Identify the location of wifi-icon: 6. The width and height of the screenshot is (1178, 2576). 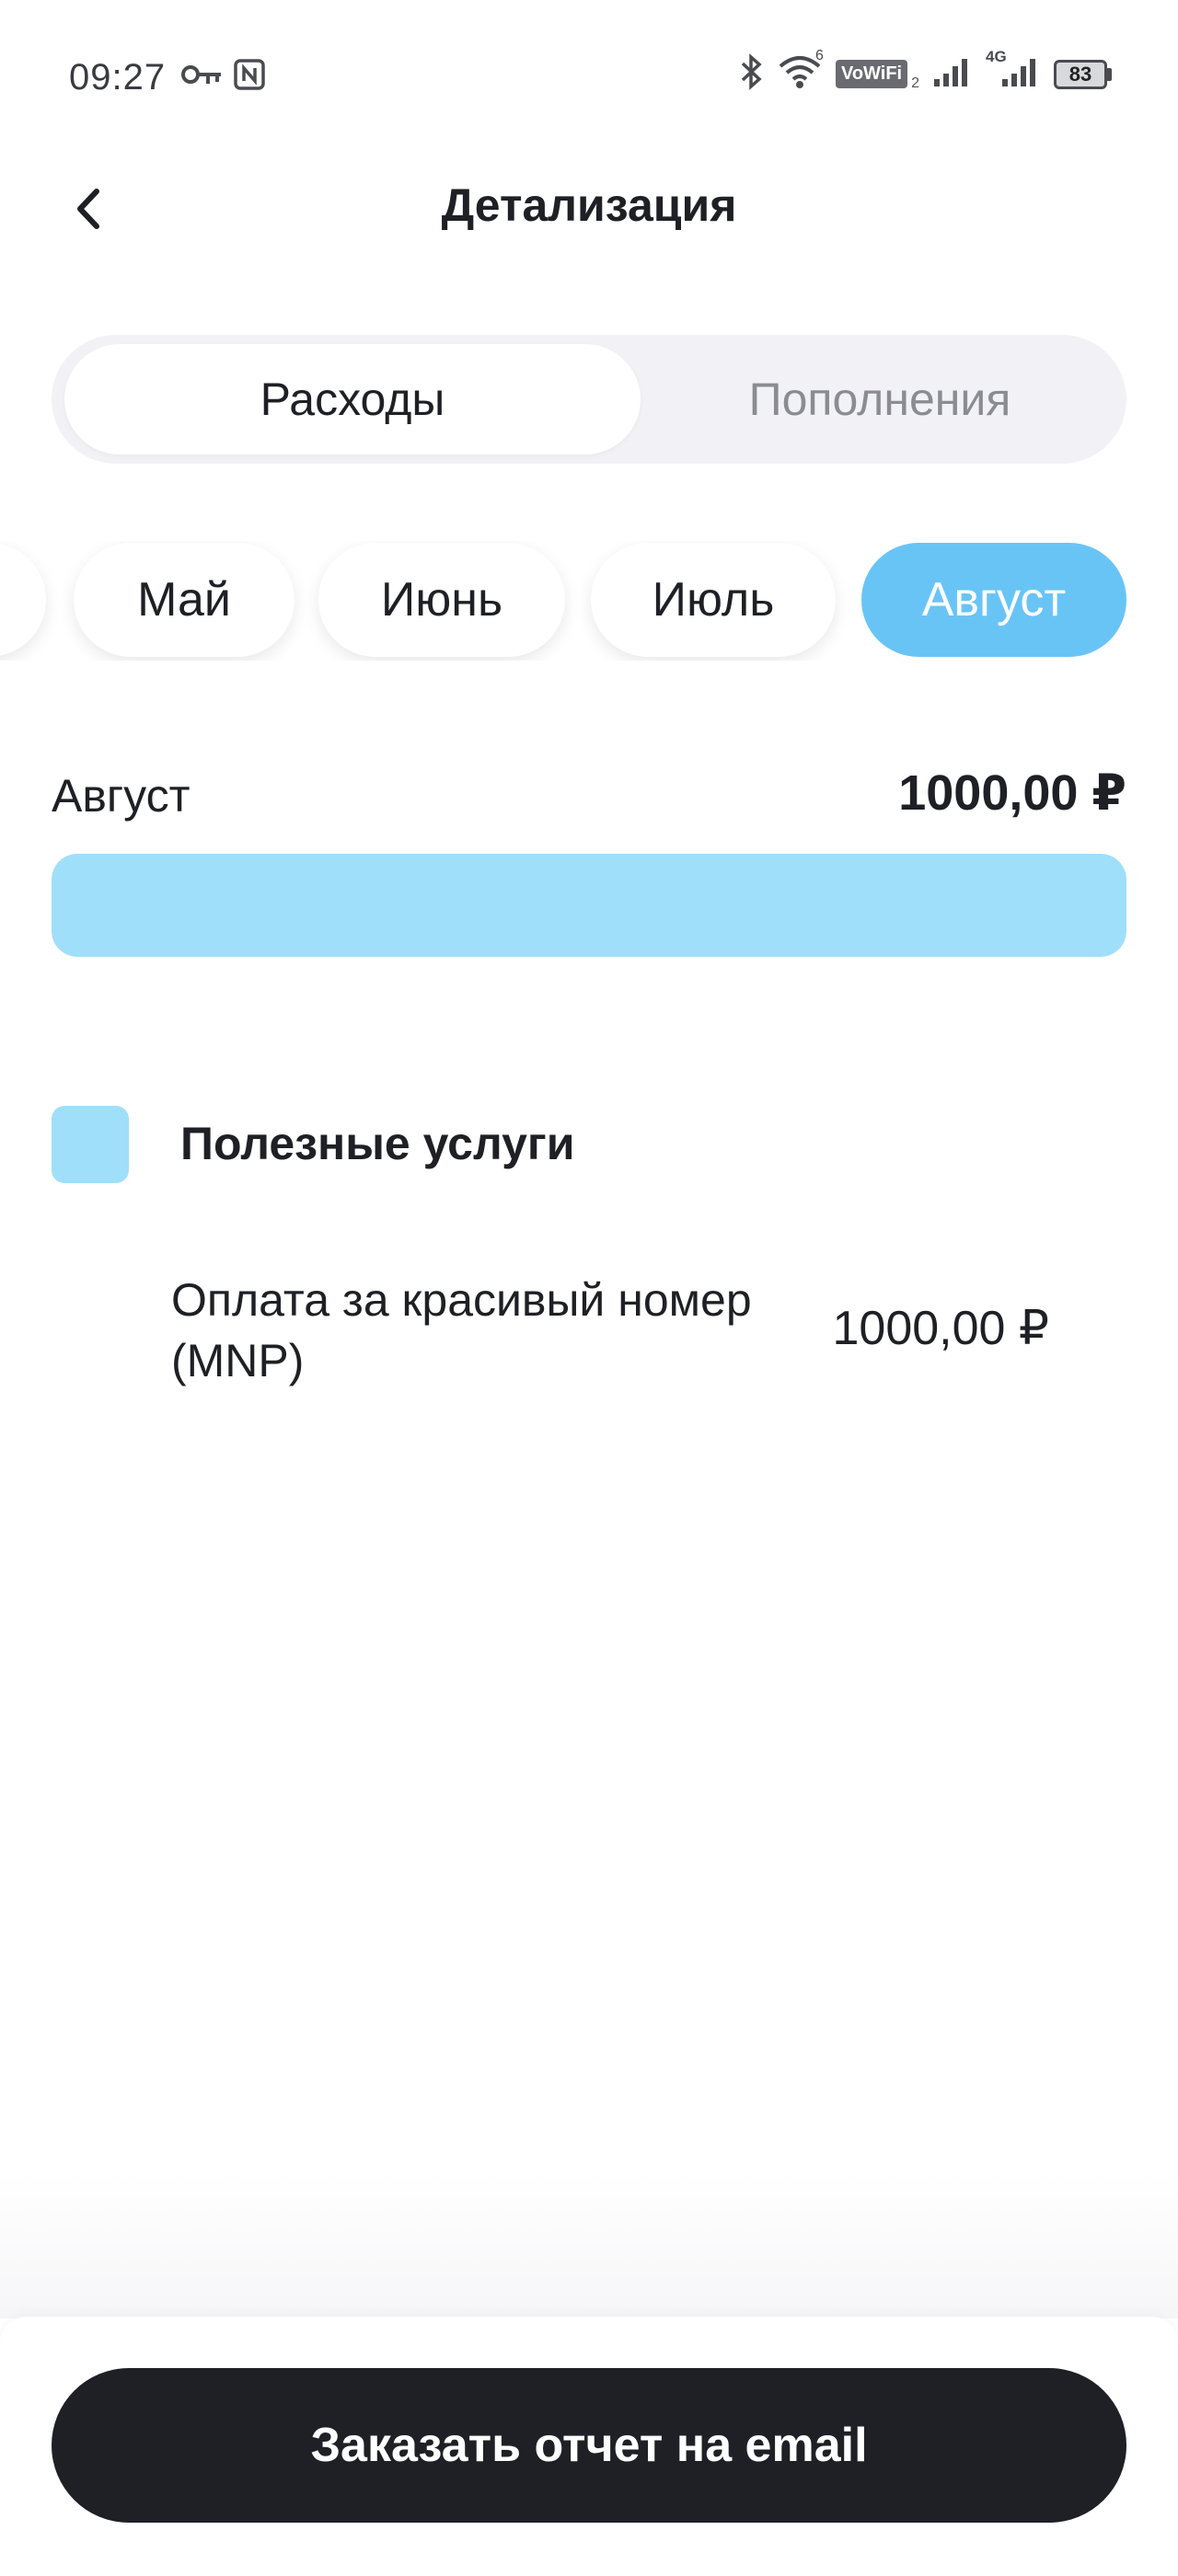
(800, 71).